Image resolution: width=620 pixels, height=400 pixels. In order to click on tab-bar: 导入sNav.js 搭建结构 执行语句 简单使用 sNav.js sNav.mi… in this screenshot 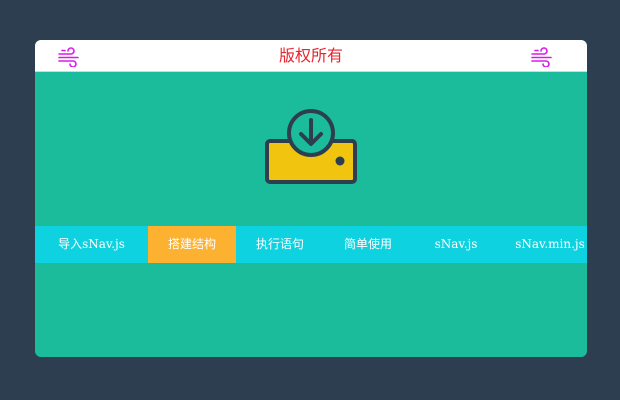, I will do `click(311, 244)`.